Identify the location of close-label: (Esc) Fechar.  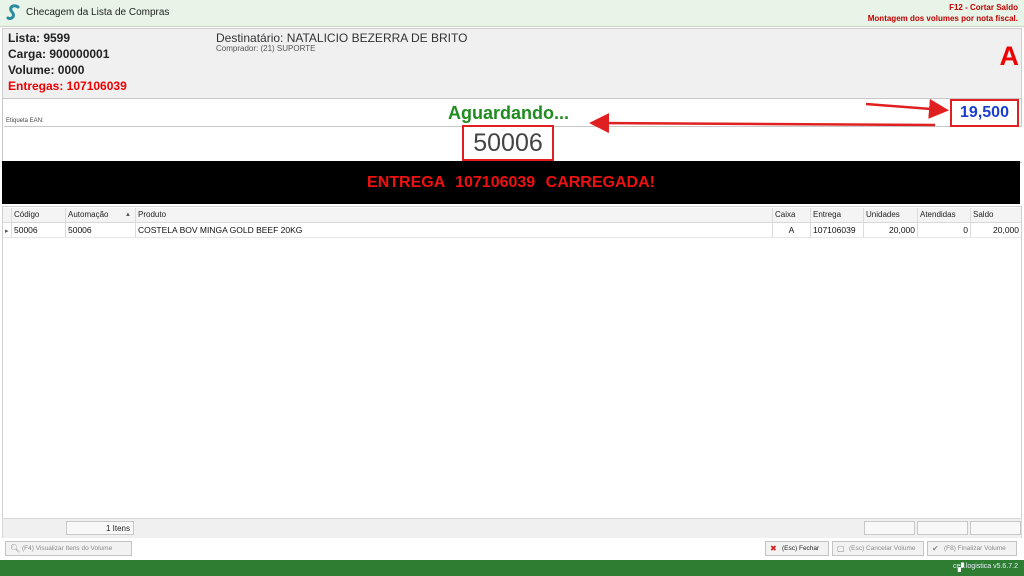
(801, 548).